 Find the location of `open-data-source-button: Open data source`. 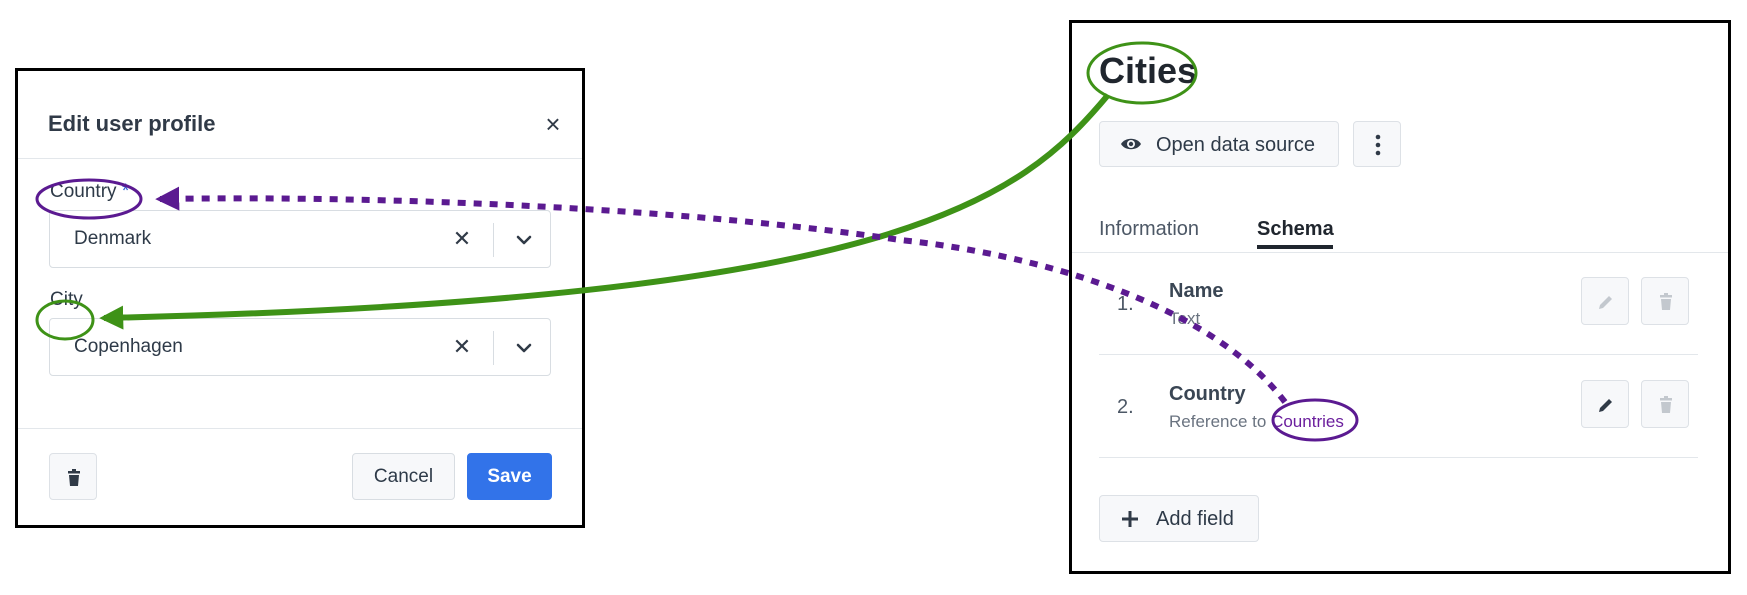

open-data-source-button: Open data source is located at coordinates (1219, 144).